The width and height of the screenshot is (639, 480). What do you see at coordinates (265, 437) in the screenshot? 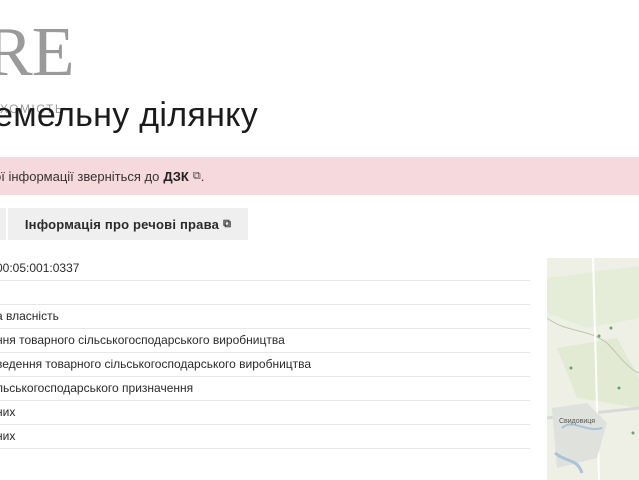
I see `parcel-row-extra-2: них` at bounding box center [265, 437].